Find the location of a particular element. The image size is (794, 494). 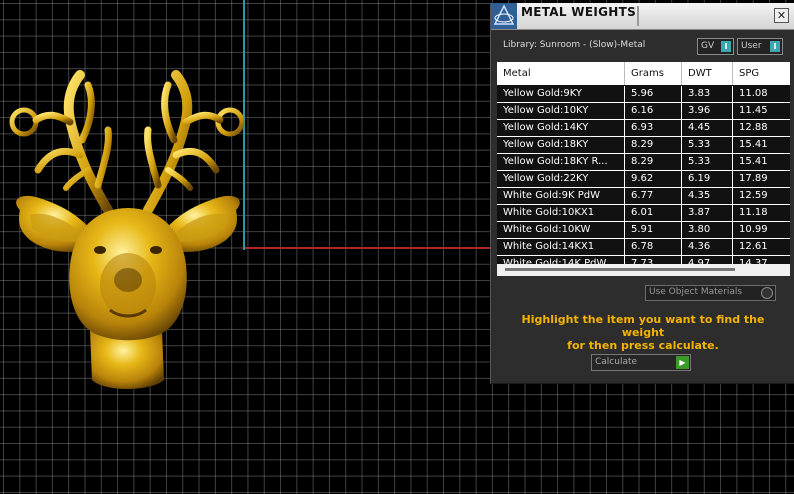

cell-spg: 11.45 is located at coordinates (753, 110).